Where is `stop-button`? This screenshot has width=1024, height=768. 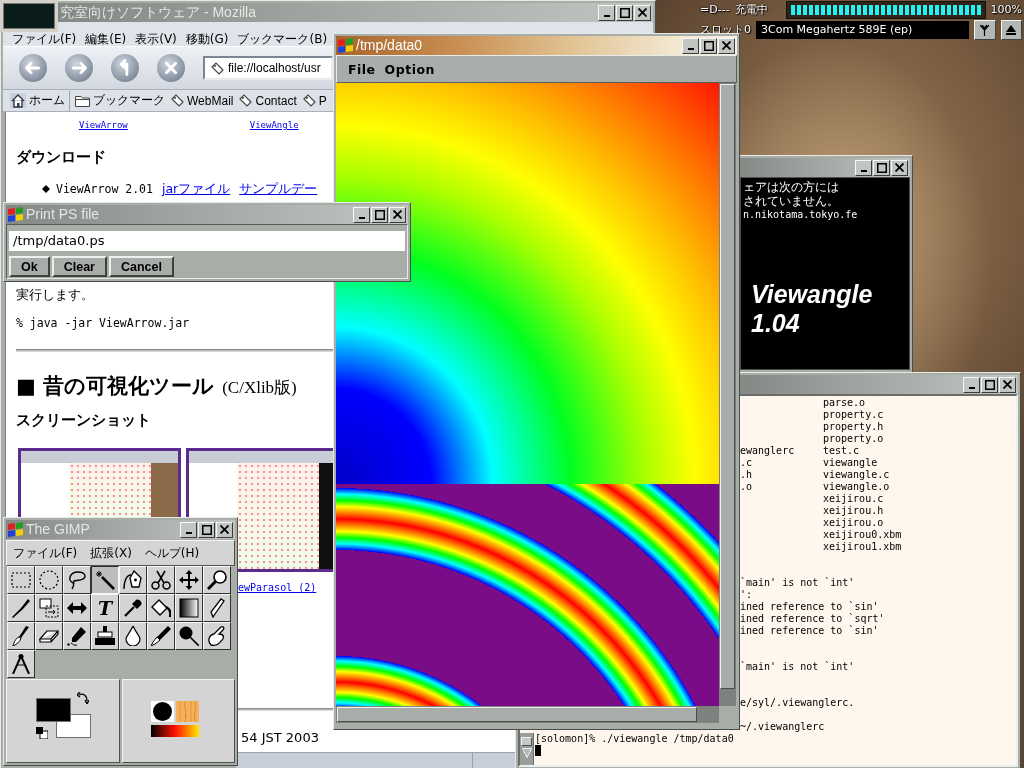
stop-button is located at coordinates (171, 68).